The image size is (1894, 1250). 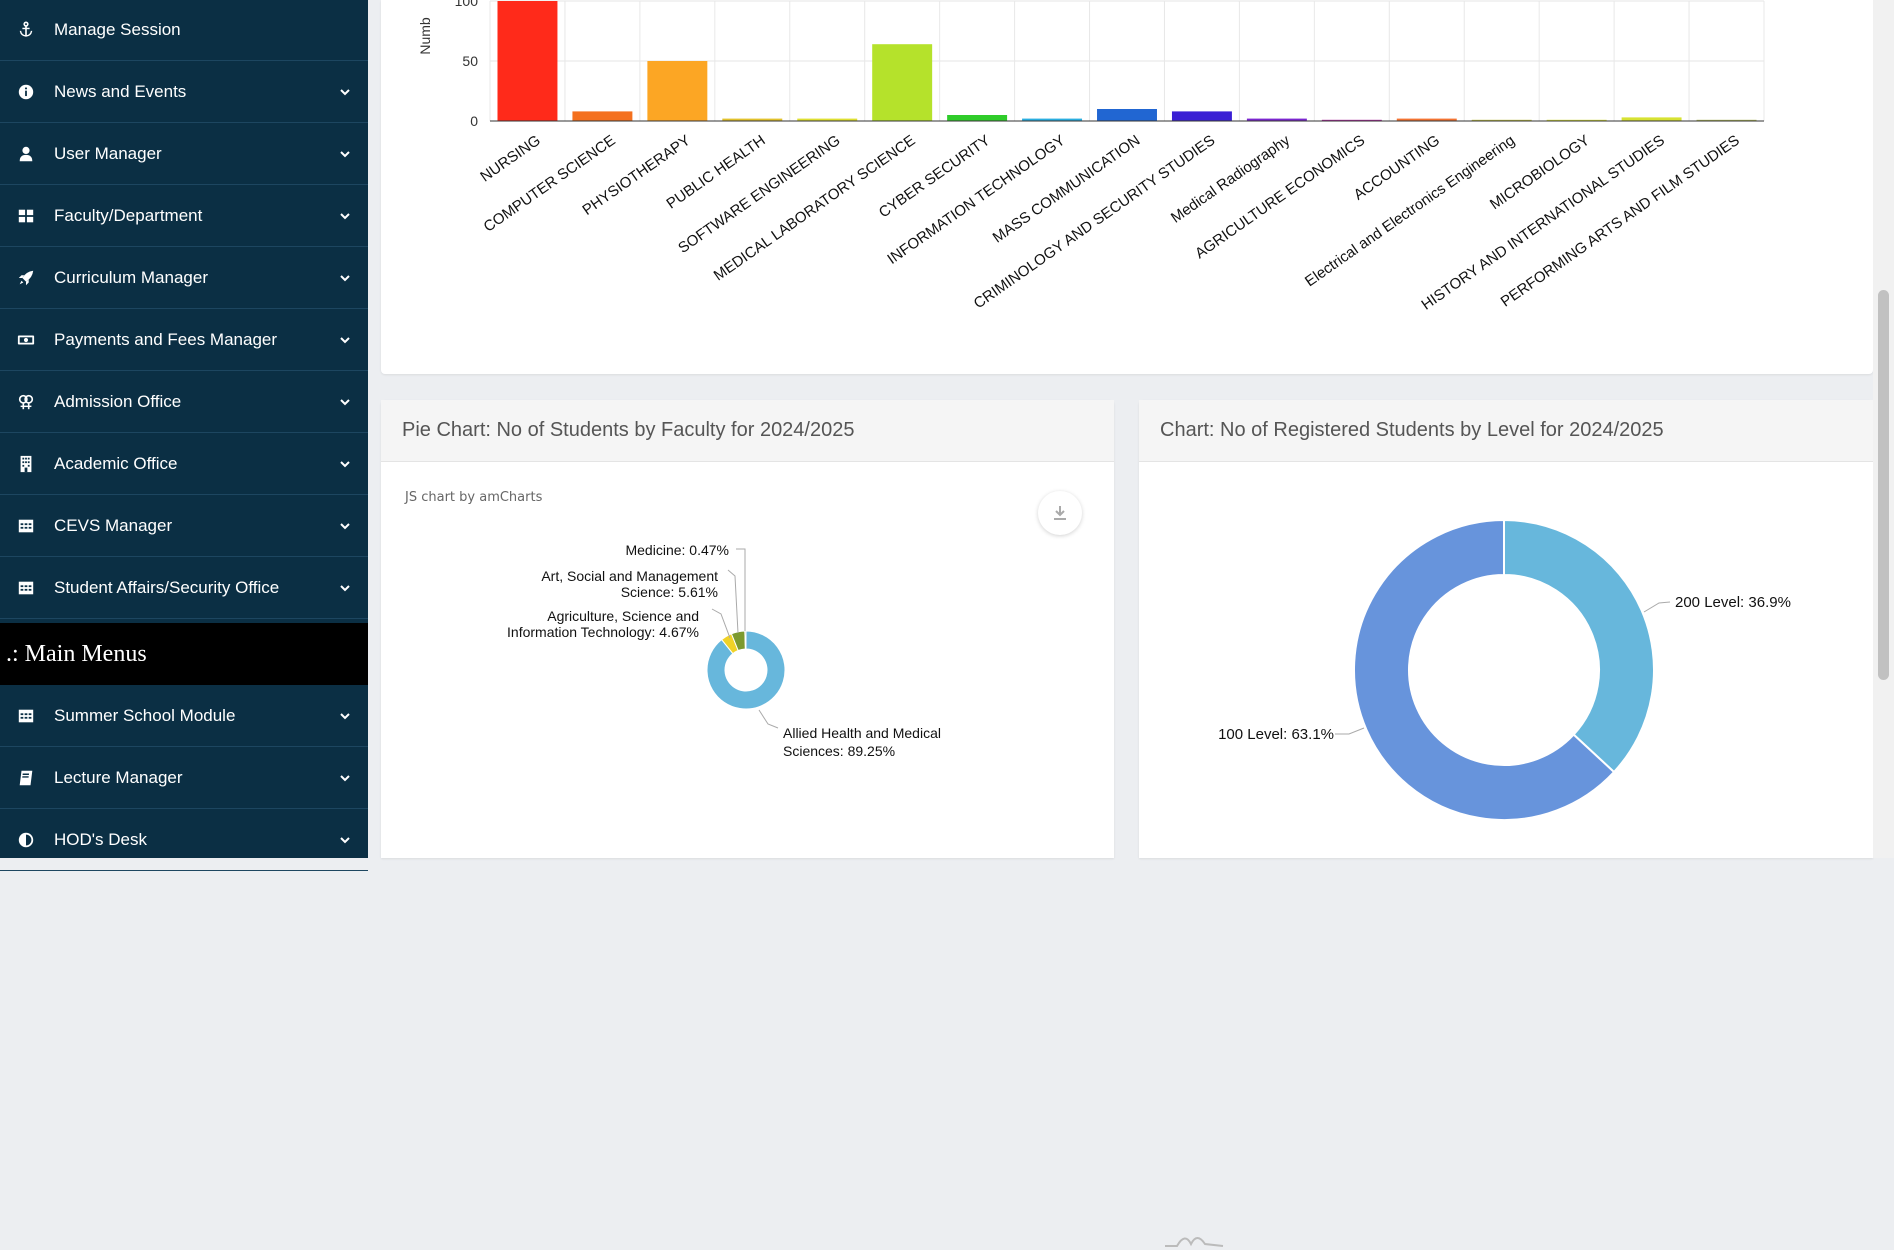 What do you see at coordinates (184, 402) in the screenshot?
I see `sidebar-item-admission-office: Admission Office` at bounding box center [184, 402].